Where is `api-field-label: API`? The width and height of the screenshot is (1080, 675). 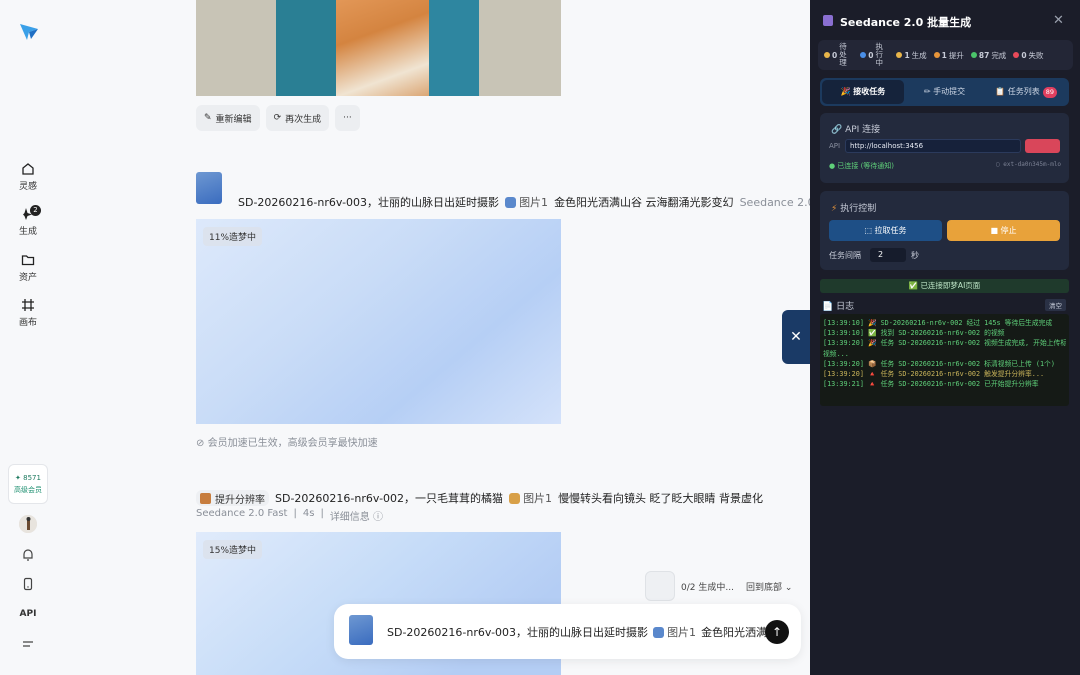 api-field-label: API is located at coordinates (835, 146).